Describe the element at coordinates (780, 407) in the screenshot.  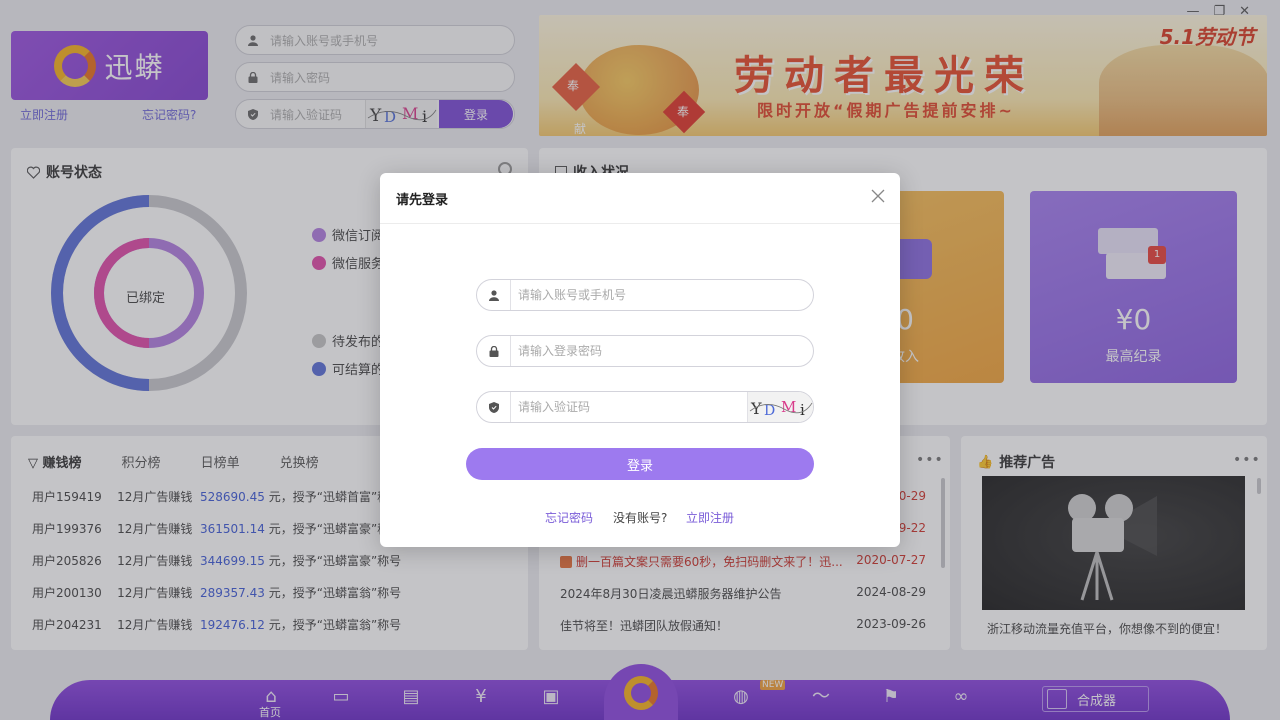
I see `modal-captcha-image: Y D M i` at that location.